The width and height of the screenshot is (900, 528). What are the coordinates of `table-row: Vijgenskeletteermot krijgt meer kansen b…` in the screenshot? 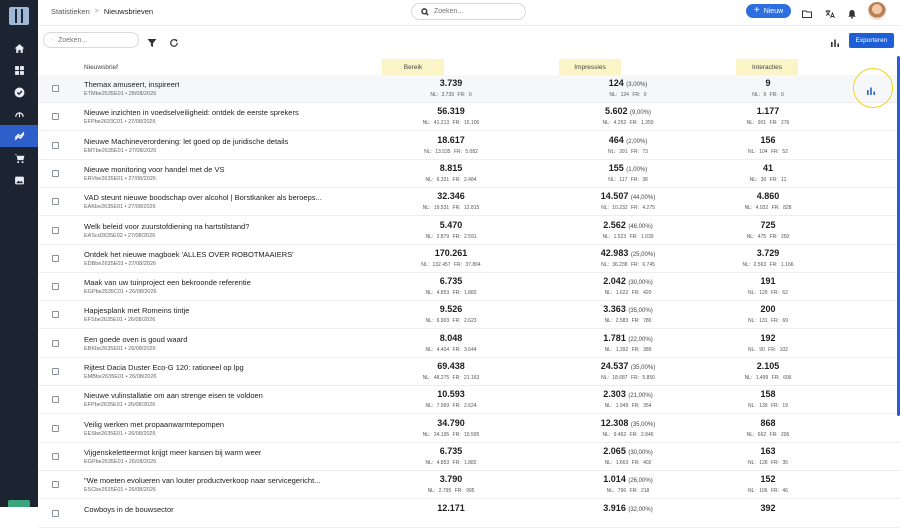 It's located at (469, 457).